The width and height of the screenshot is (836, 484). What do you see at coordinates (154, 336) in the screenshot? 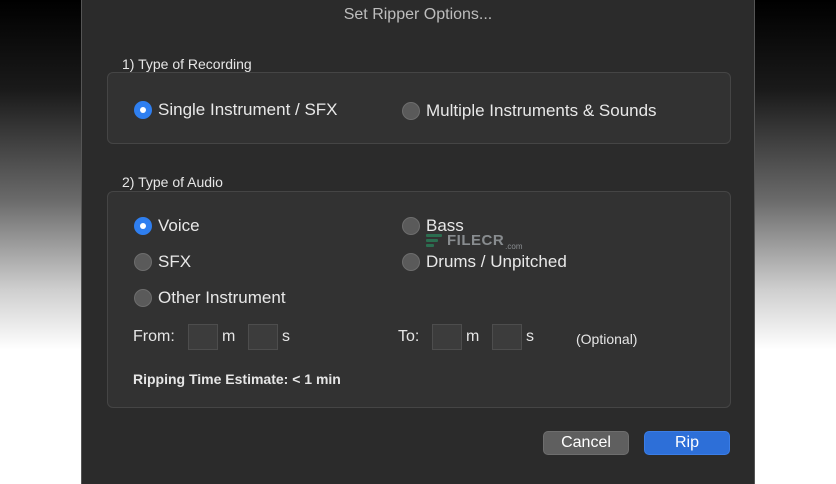
I see `from-label: From:` at bounding box center [154, 336].